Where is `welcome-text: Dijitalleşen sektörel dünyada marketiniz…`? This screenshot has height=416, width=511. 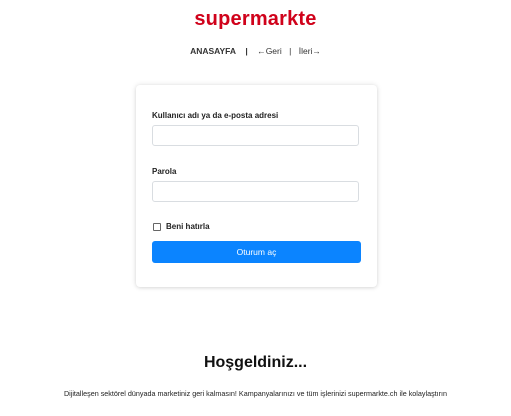
welcome-text: Dijitalleşen sektörel dünyada marketiniz… is located at coordinates (255, 393).